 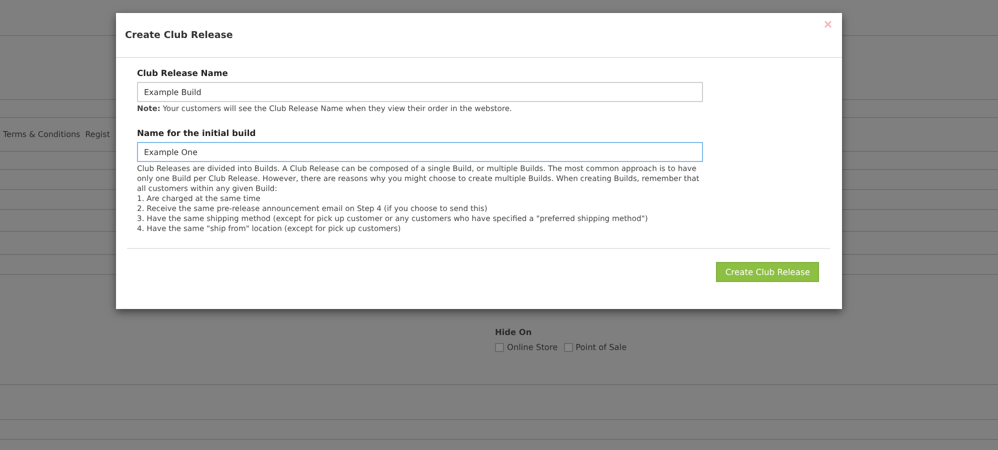 I want to click on checkbox-label: Point of Sale, so click(x=601, y=347).